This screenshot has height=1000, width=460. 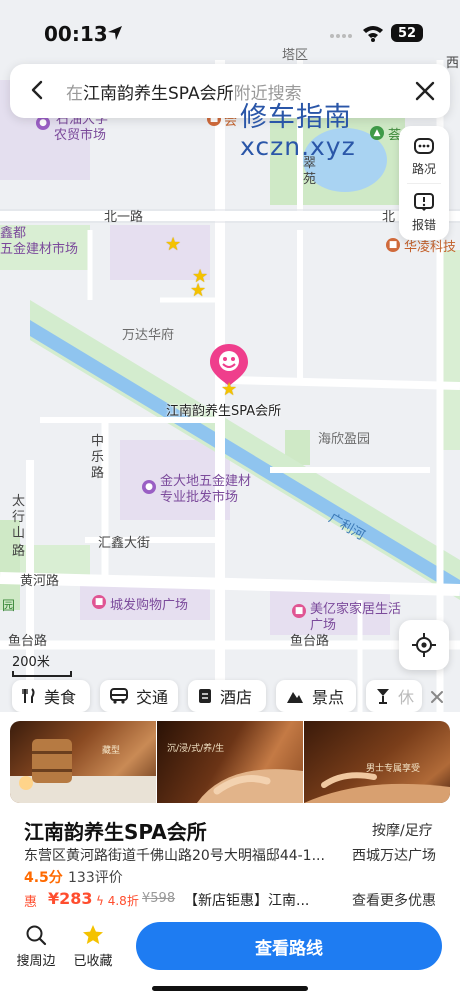 I want to click on location-arrow-icon, so click(x=115, y=33).